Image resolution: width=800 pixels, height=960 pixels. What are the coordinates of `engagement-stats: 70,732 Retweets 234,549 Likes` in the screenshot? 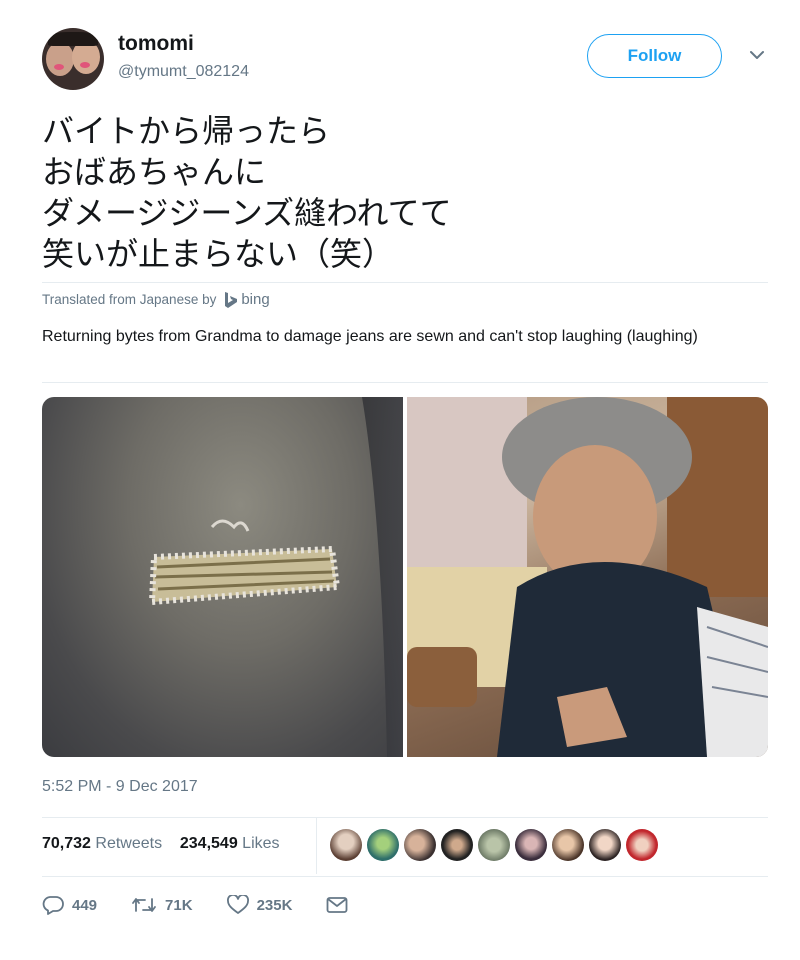 It's located at (161, 844).